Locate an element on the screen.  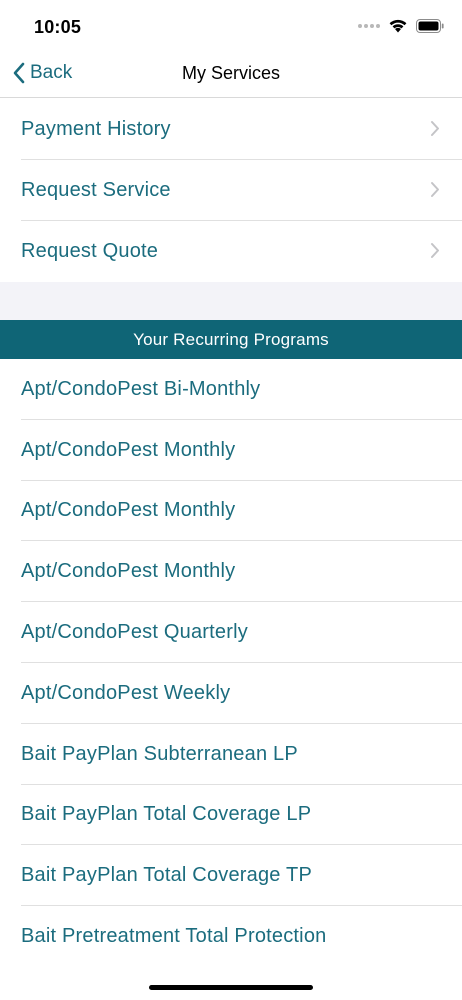
program-row: Apt/CondoPest Weekly is located at coordinates (231, 693).